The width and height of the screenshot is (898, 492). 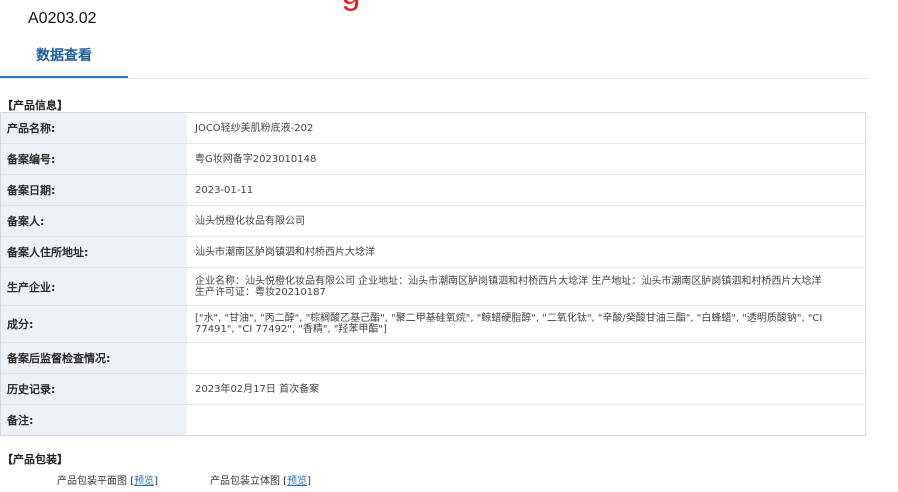 I want to click on packaging-3d-label: 产品包装立体图, so click(x=245, y=481).